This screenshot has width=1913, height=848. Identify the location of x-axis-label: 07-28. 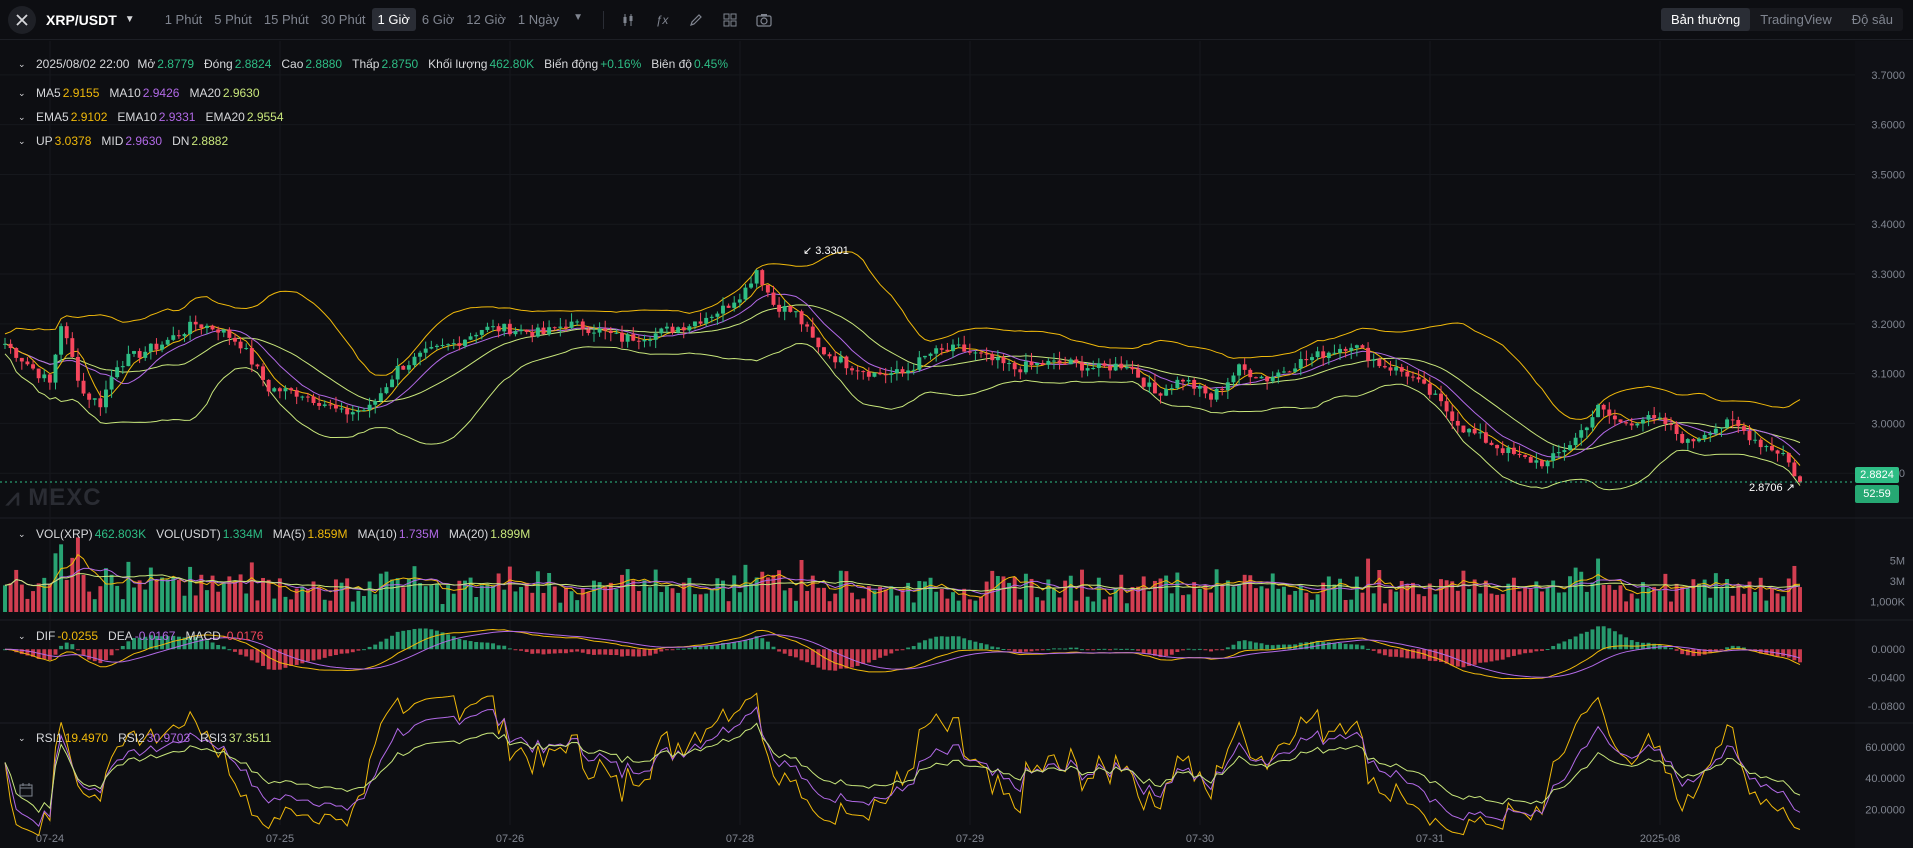
(740, 839).